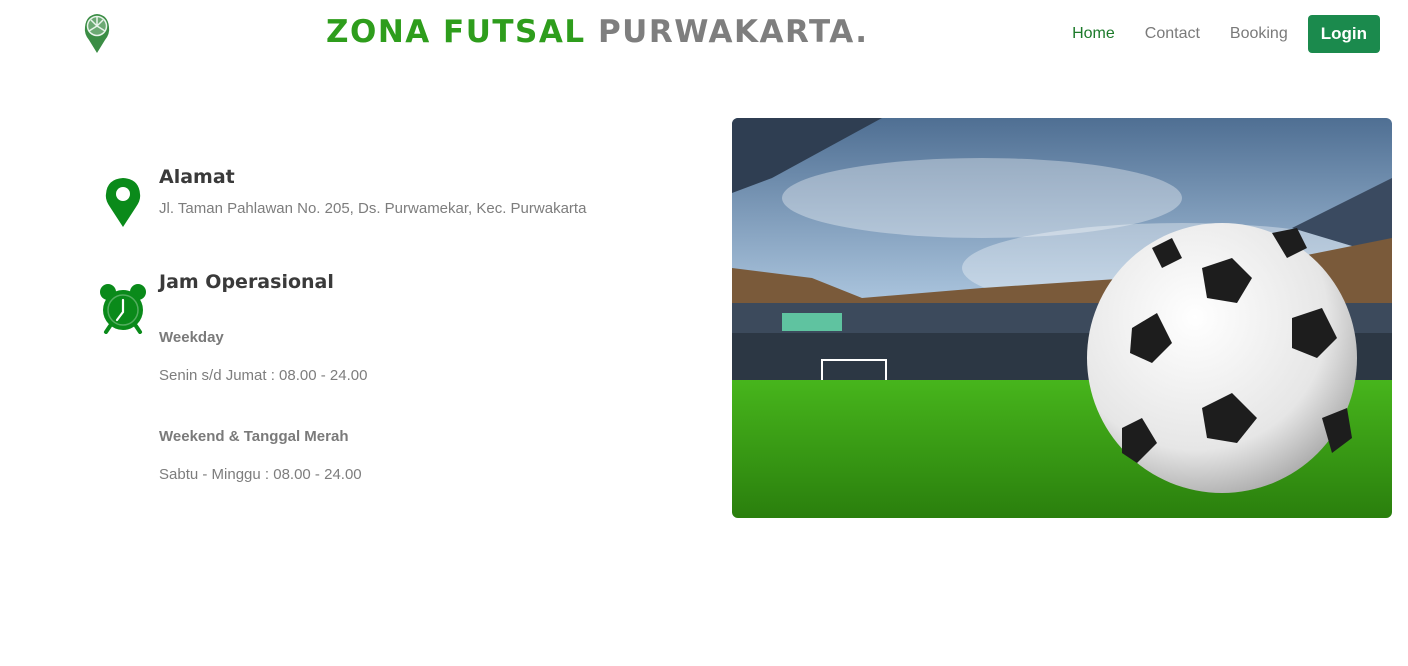 This screenshot has width=1408, height=666. Describe the element at coordinates (246, 282) in the screenshot. I see `hours-title: Jam Operasional` at that location.